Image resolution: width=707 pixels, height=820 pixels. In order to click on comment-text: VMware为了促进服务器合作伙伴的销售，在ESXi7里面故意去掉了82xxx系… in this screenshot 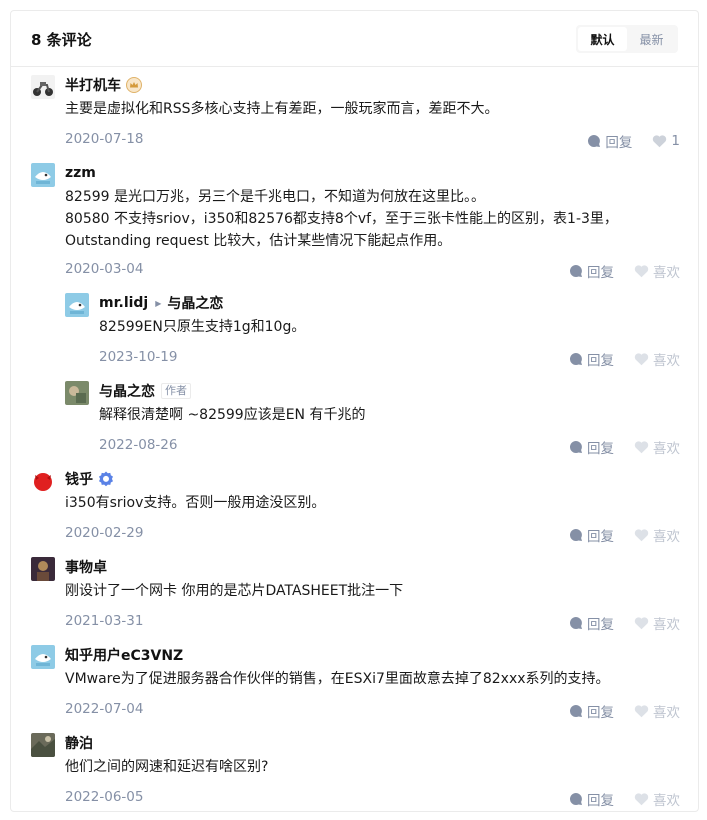, I will do `click(337, 679)`.